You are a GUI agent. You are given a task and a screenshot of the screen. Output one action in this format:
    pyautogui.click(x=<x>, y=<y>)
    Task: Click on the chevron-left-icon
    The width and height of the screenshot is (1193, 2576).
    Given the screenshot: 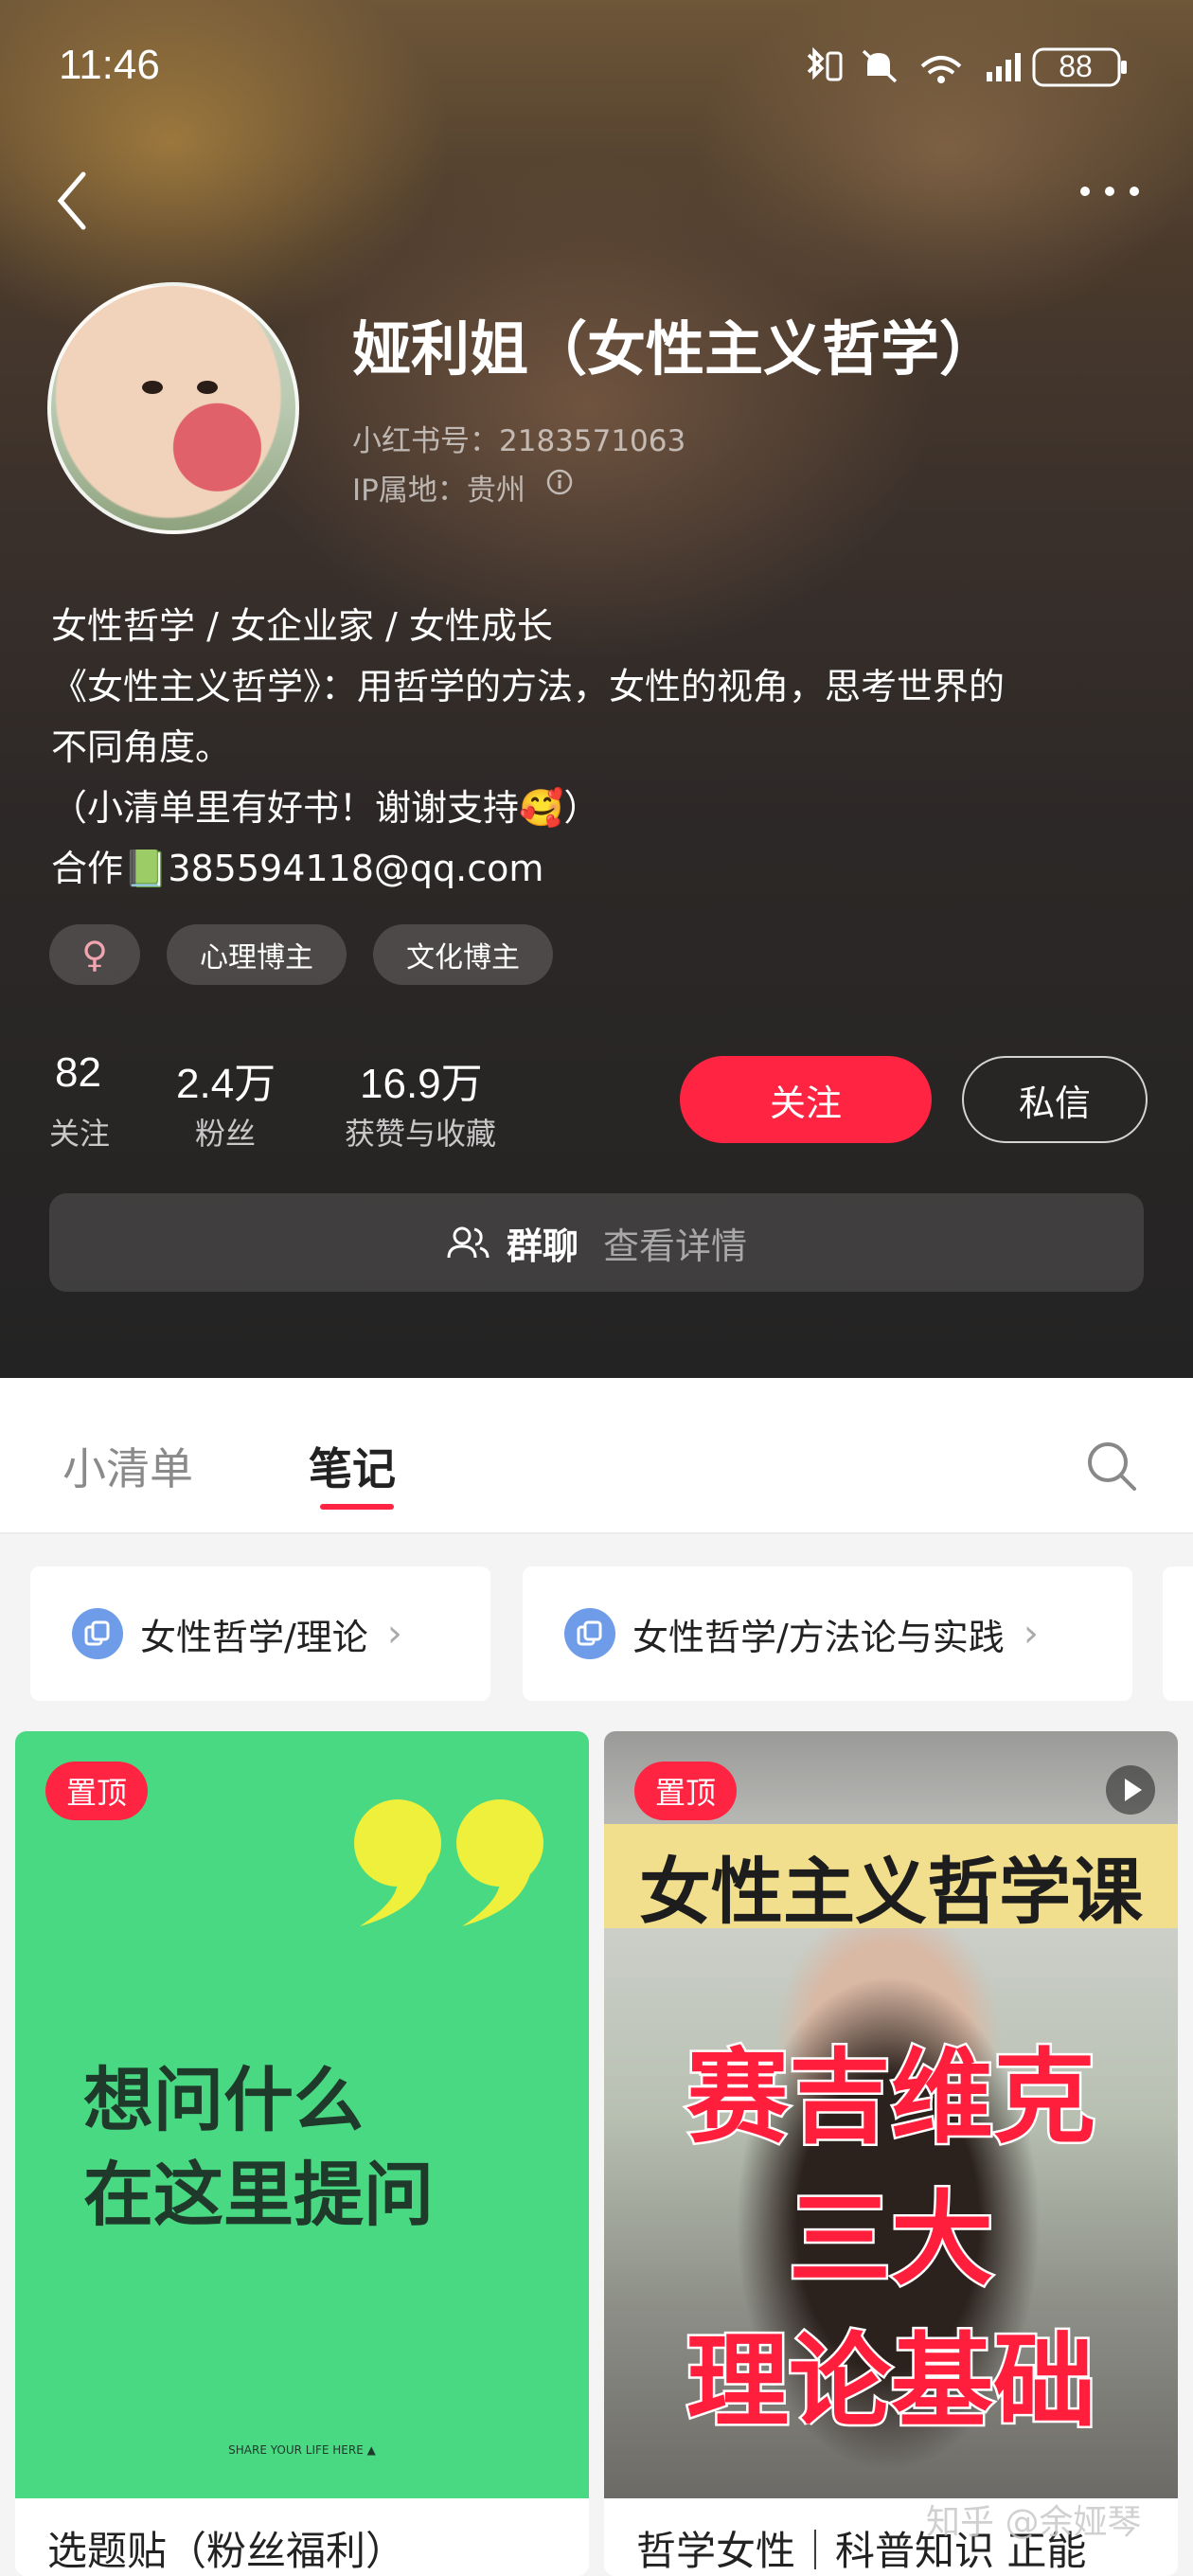 What is the action you would take?
    pyautogui.click(x=71, y=200)
    